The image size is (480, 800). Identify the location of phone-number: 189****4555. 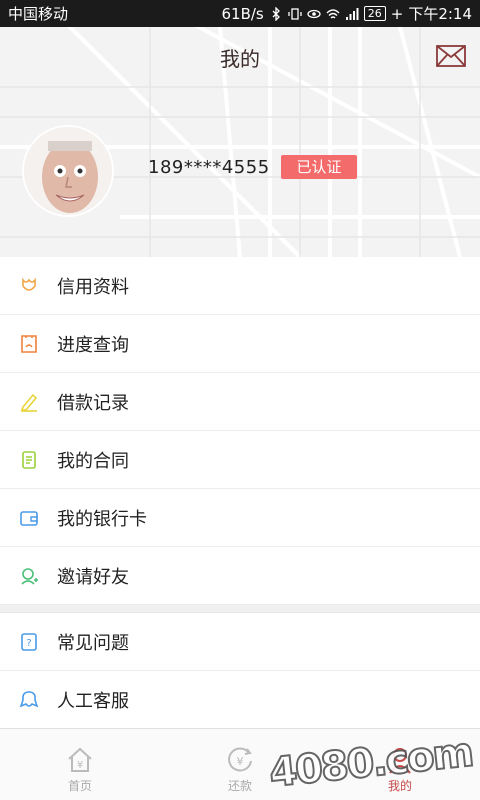
(209, 167).